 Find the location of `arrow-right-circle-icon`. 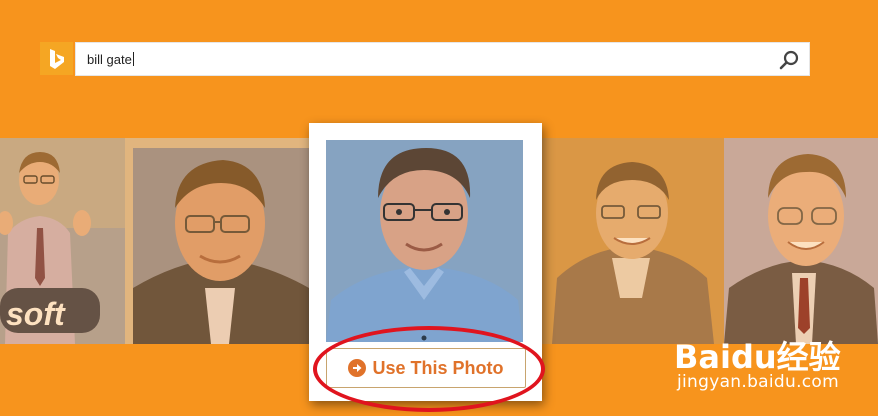

arrow-right-circle-icon is located at coordinates (357, 368).